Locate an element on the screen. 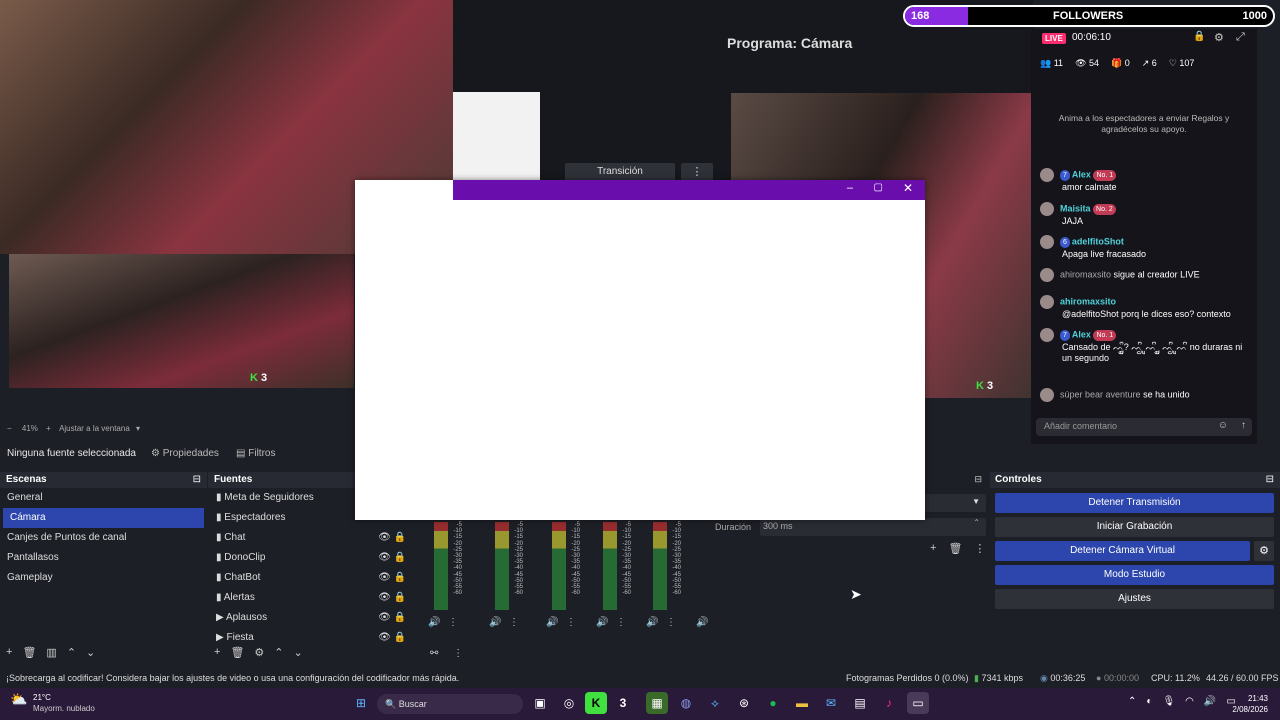  source-item: ▮ Alertas 👁 🔒 is located at coordinates (314, 598).